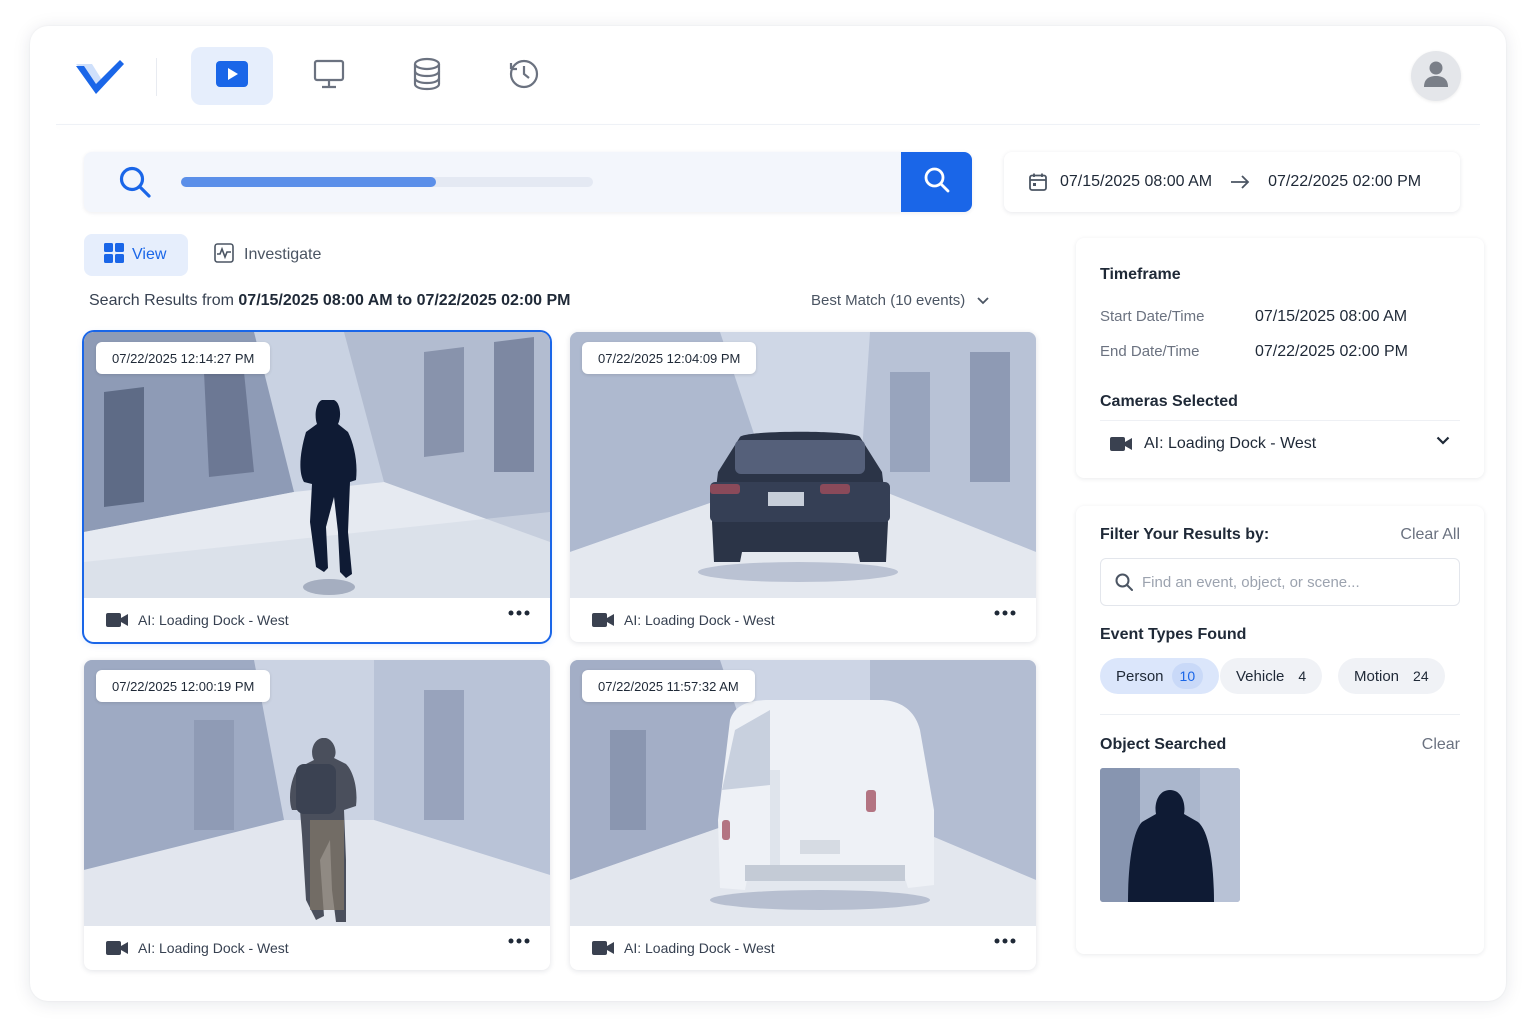  I want to click on date-range-start: 07/15/2025 08:00 AM, so click(1136, 181).